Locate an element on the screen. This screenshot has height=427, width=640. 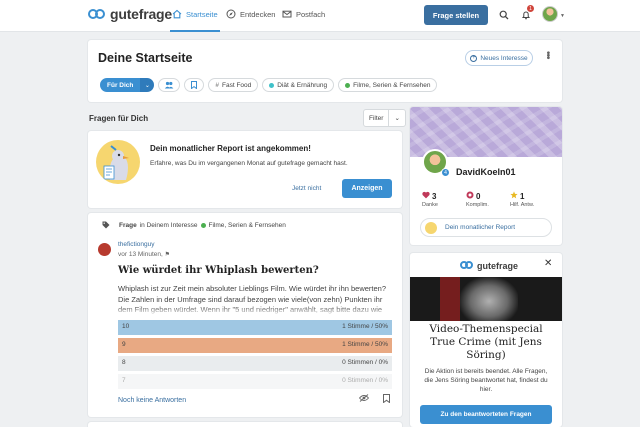
chip-diaet-label: Diät & Ernährung is located at coordinates (302, 85).